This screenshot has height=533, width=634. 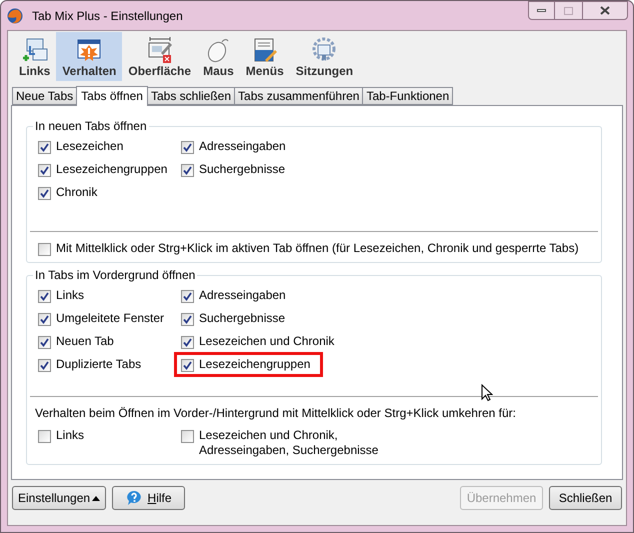 What do you see at coordinates (276, 413) in the screenshot?
I see `section-heading: Verhalten beim Öffnen im Vorder-/Hintergrund mit Mittelklick oder Strg+Klick umkehren für:` at bounding box center [276, 413].